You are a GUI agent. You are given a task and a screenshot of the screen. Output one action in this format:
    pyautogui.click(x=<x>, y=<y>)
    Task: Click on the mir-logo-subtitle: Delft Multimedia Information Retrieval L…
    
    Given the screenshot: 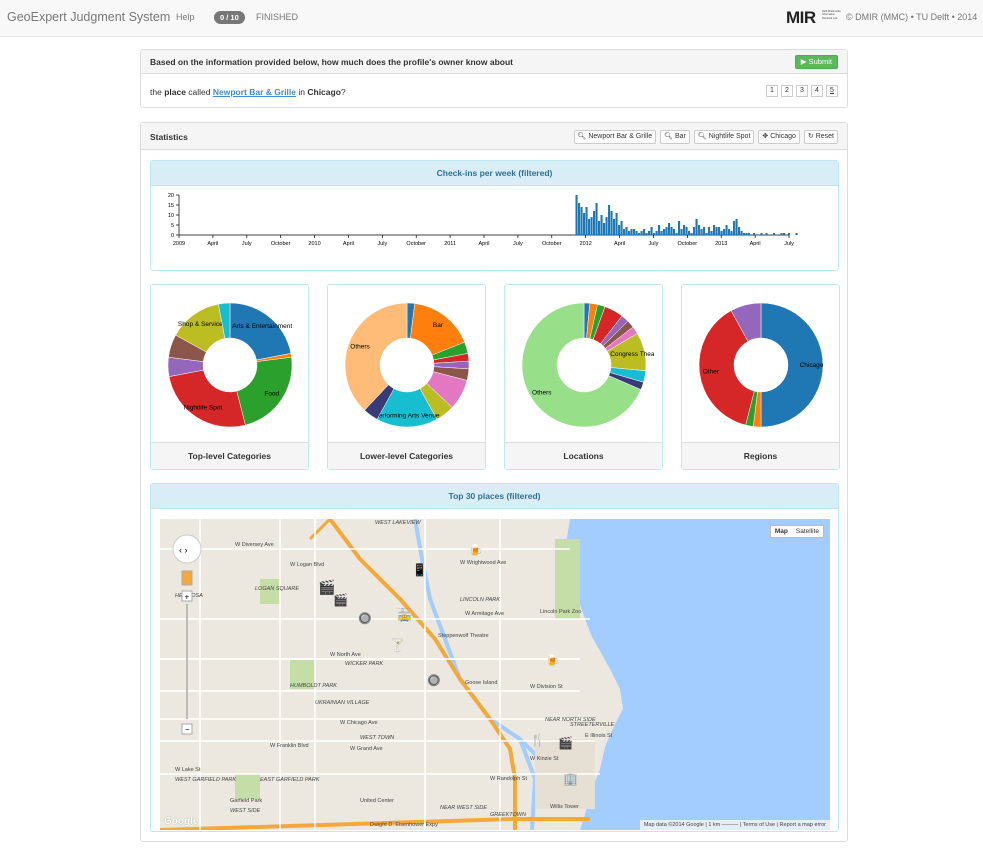 What is the action you would take?
    pyautogui.click(x=831, y=15)
    